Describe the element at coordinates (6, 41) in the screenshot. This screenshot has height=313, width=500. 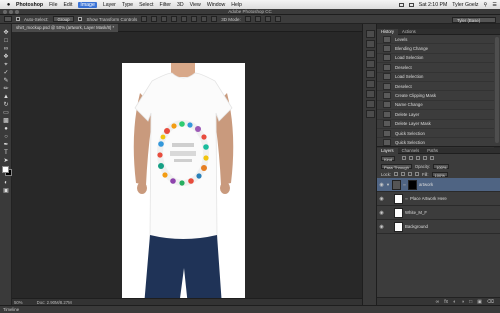
I see `marquee-tool-icon: □` at that location.